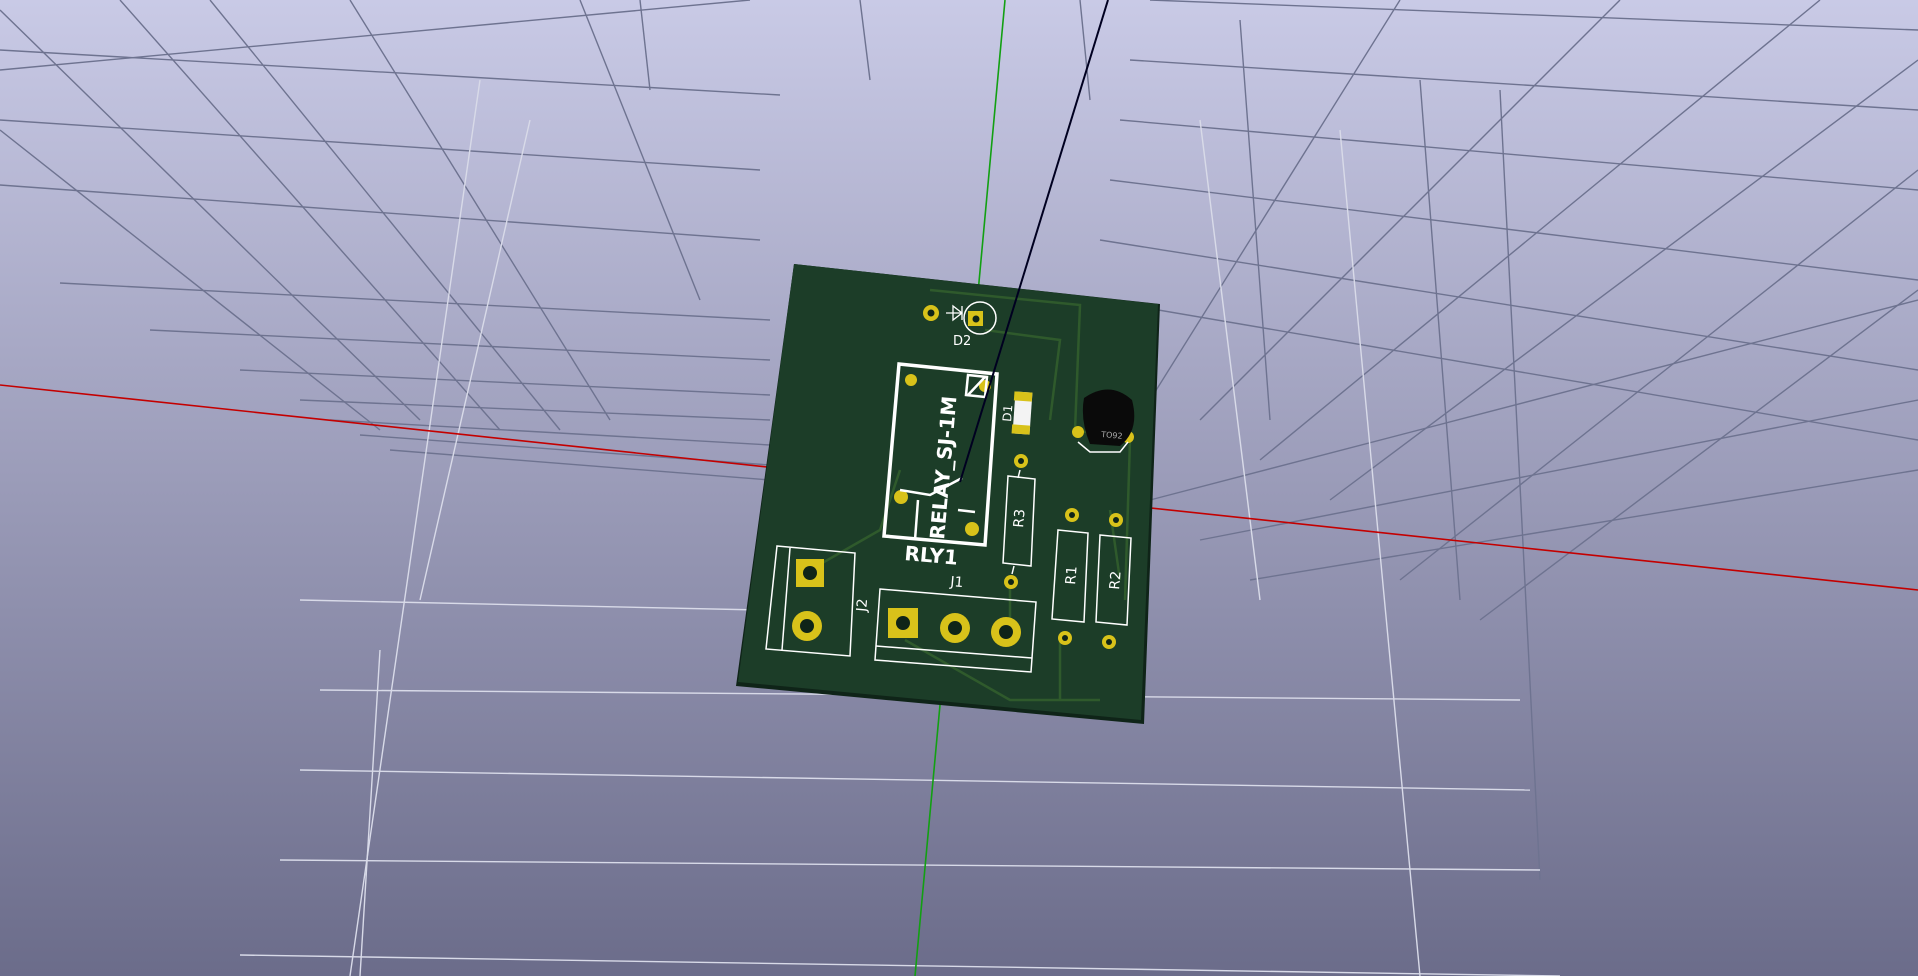 This screenshot has width=1918, height=980. What do you see at coordinates (931, 555) in the screenshot?
I see `relay-ref-label: RLY1` at bounding box center [931, 555].